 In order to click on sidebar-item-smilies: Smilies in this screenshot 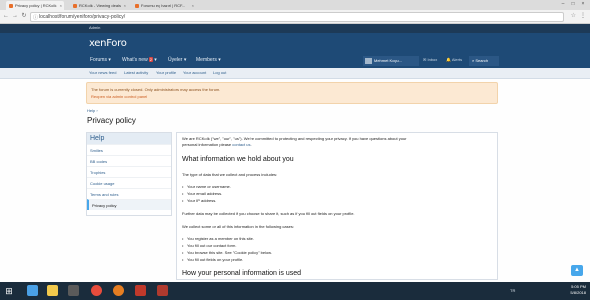, I will do `click(129, 149)`.